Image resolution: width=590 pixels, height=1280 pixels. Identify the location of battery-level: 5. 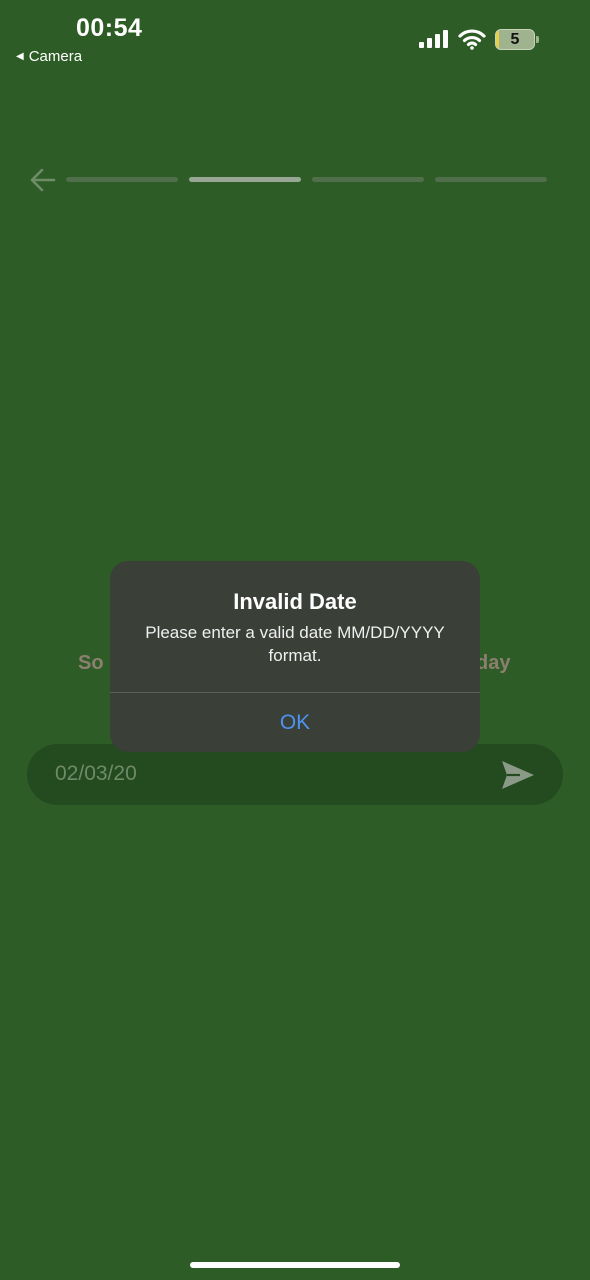
(515, 39).